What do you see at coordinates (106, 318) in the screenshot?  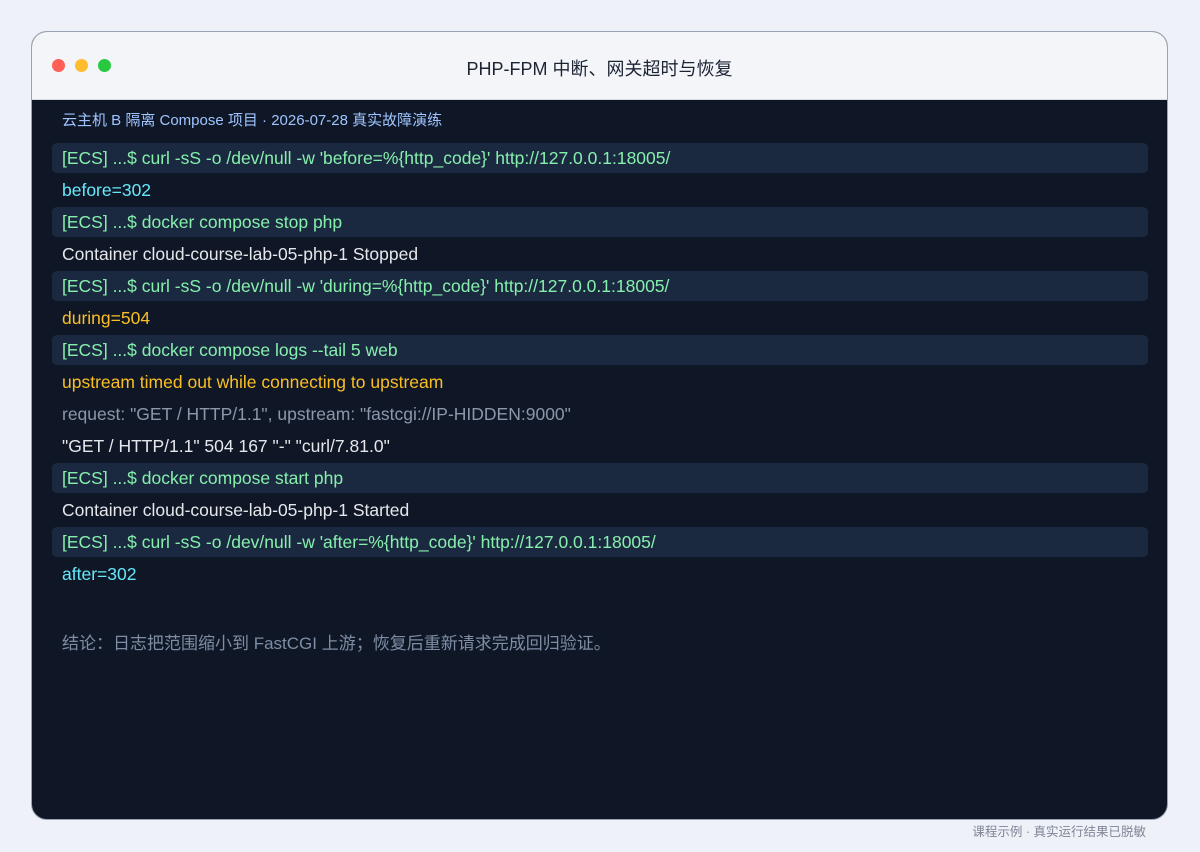 I see `output-line: during=504` at bounding box center [106, 318].